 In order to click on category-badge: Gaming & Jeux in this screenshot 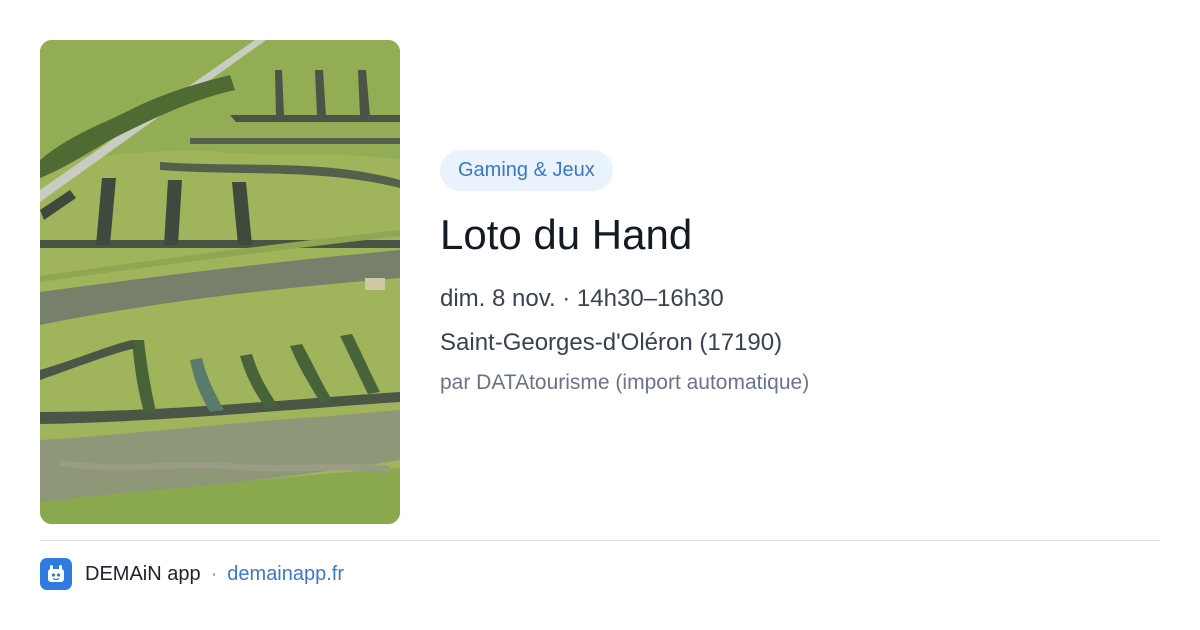, I will do `click(526, 170)`.